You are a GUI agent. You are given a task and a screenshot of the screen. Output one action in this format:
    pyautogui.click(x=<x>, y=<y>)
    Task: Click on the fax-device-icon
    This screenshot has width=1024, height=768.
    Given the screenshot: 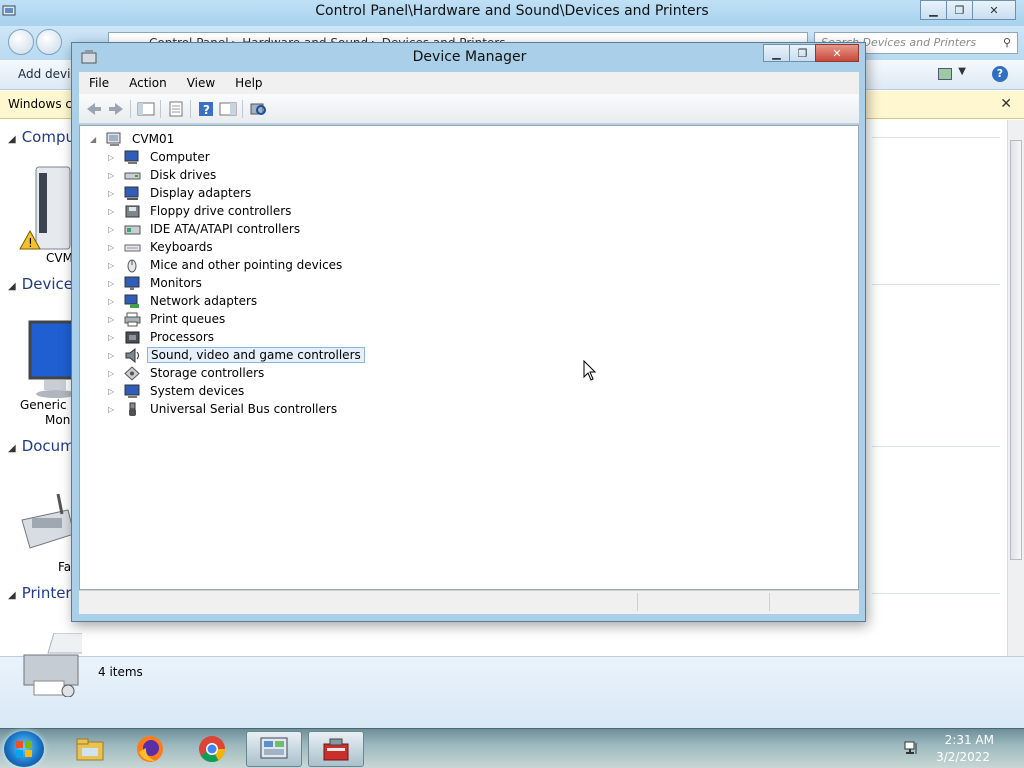 What is the action you would take?
    pyautogui.click(x=46, y=525)
    